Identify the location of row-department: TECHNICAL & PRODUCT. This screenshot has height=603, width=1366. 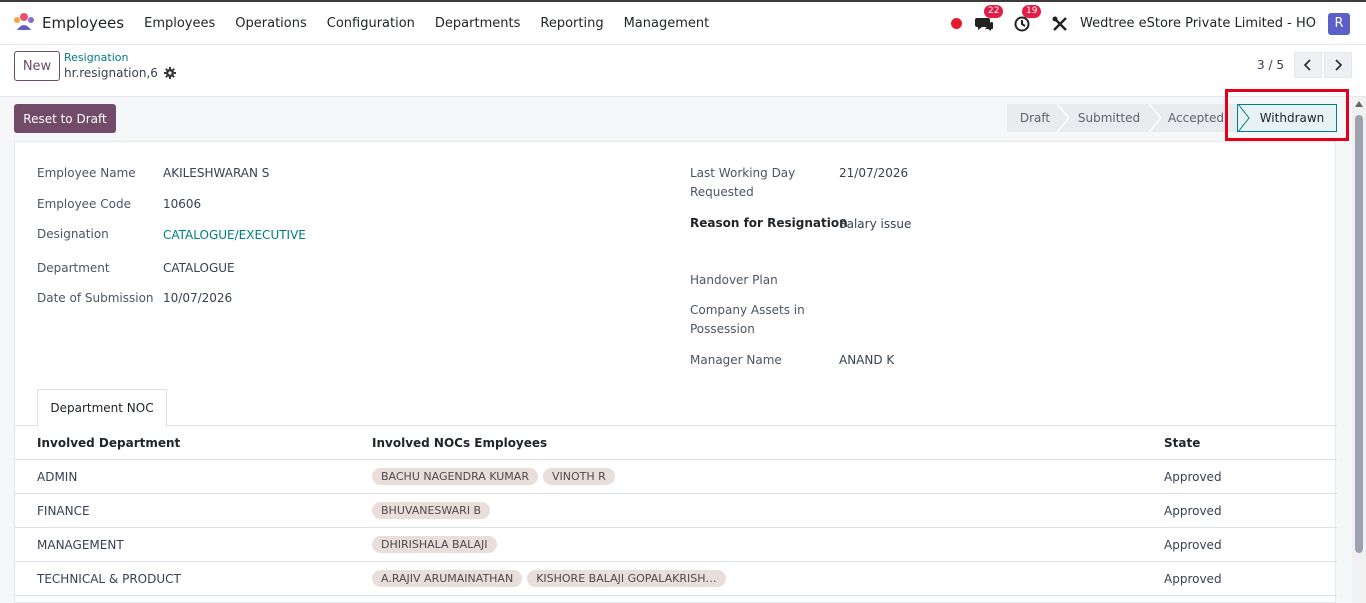
(109, 579).